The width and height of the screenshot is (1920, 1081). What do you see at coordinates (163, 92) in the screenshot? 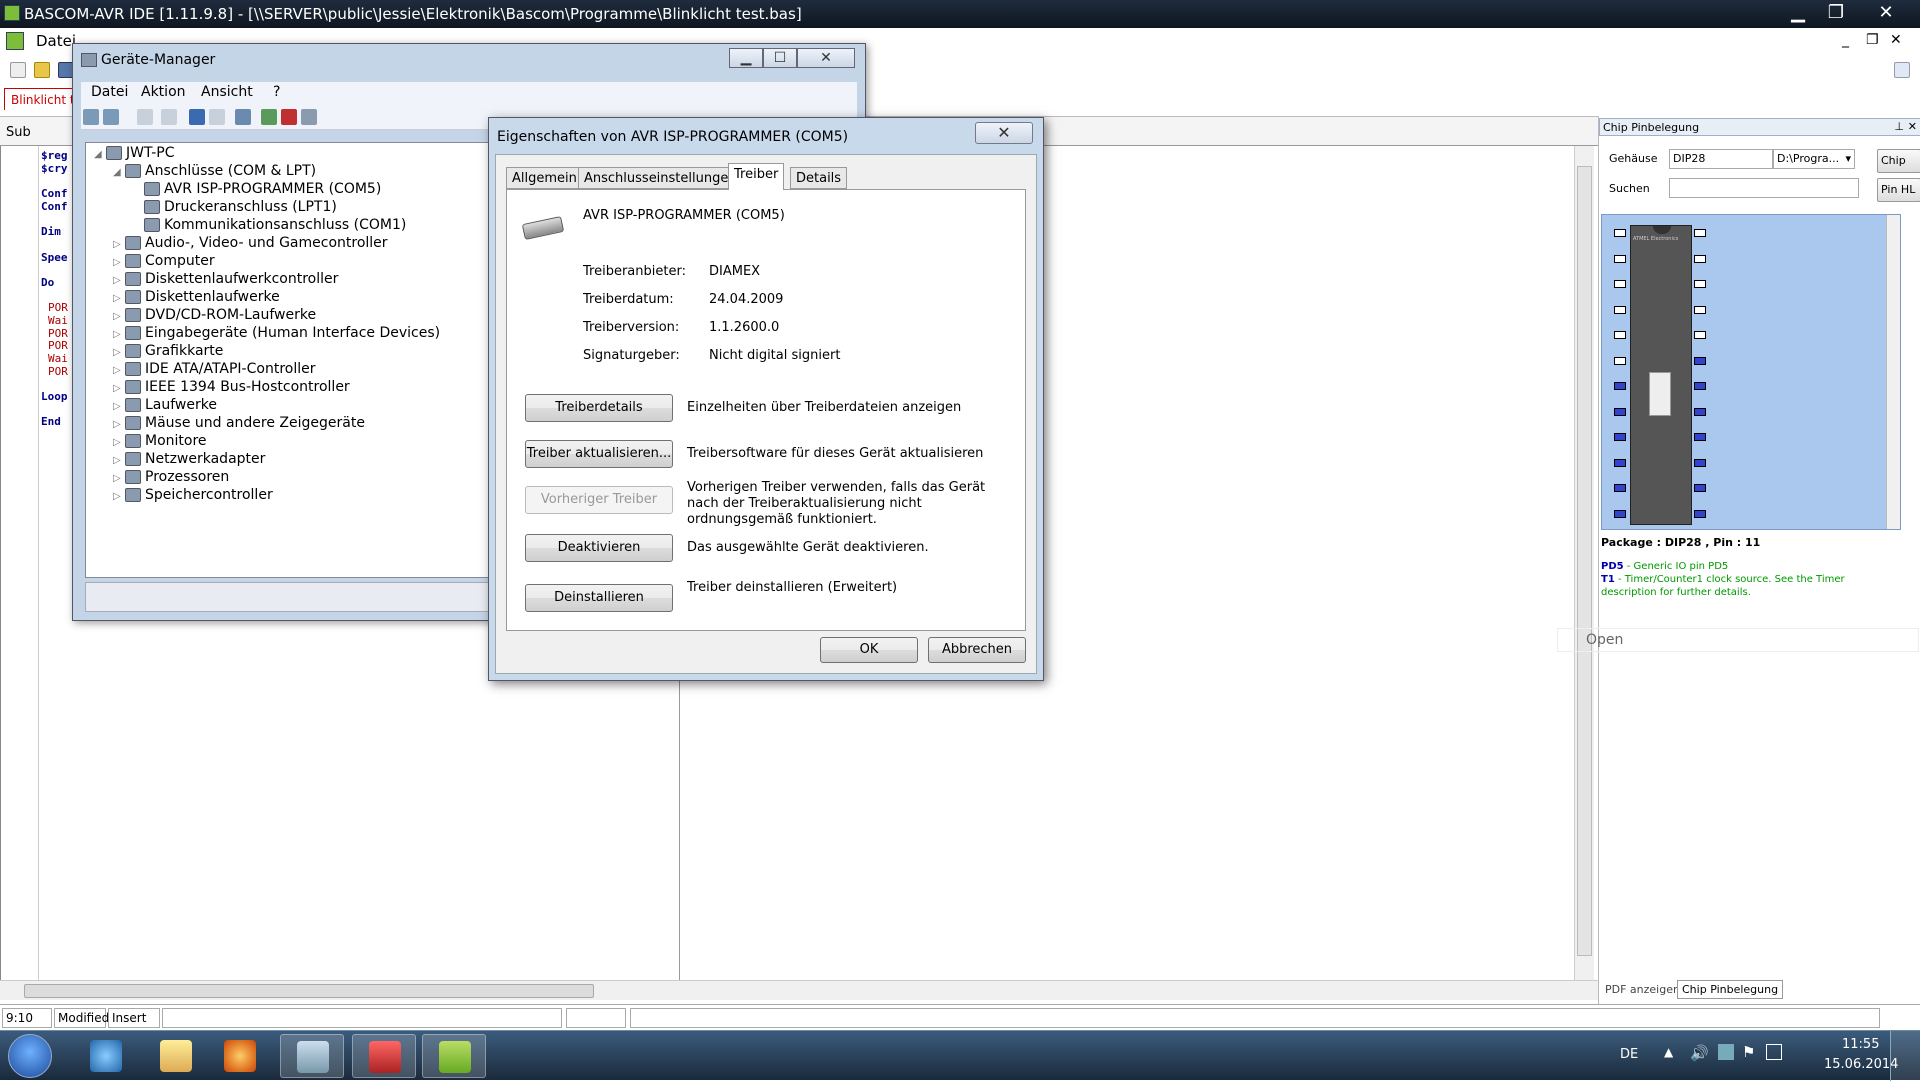
I see `dm-menu-aktion: Aktion` at bounding box center [163, 92].